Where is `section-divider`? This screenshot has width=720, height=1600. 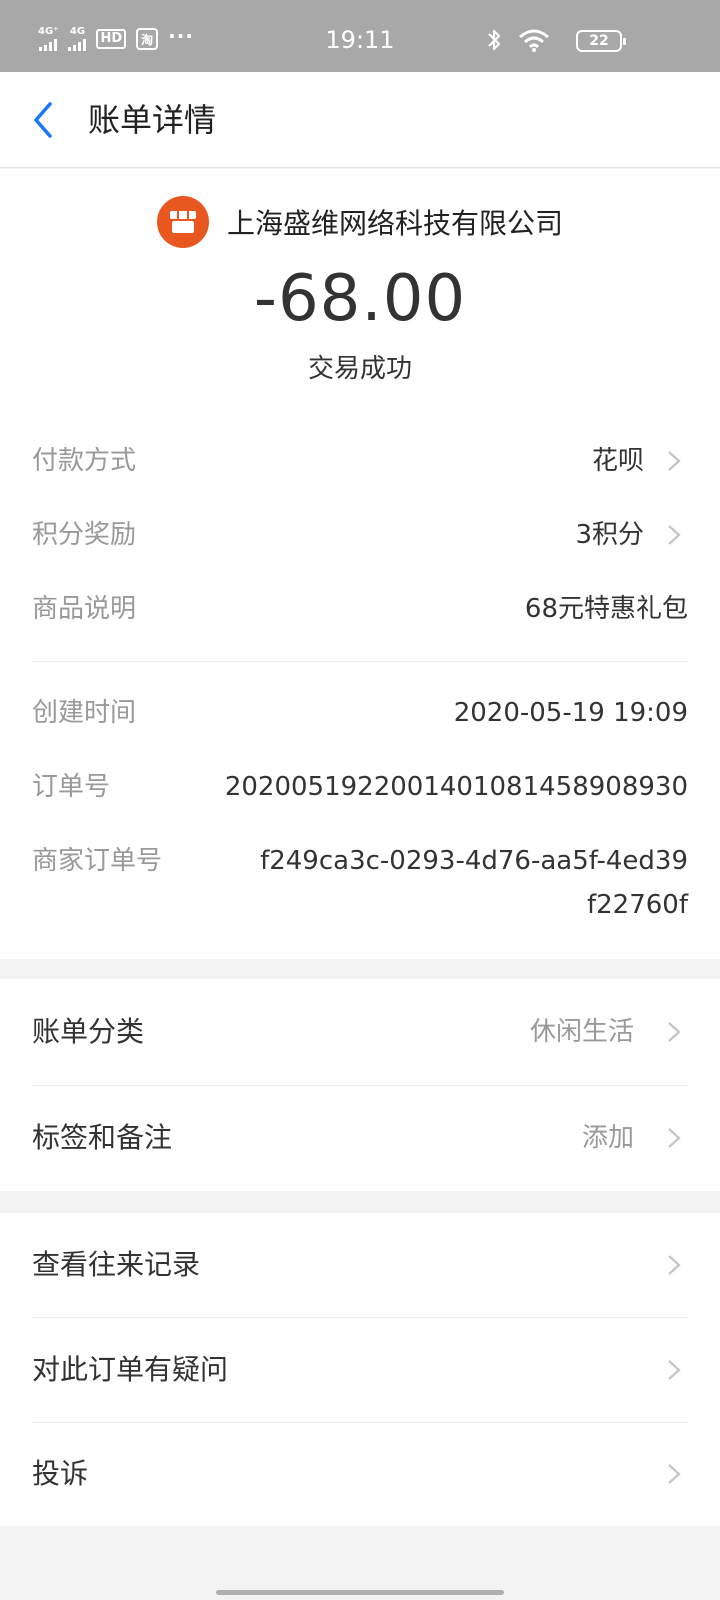
section-divider is located at coordinates (360, 661).